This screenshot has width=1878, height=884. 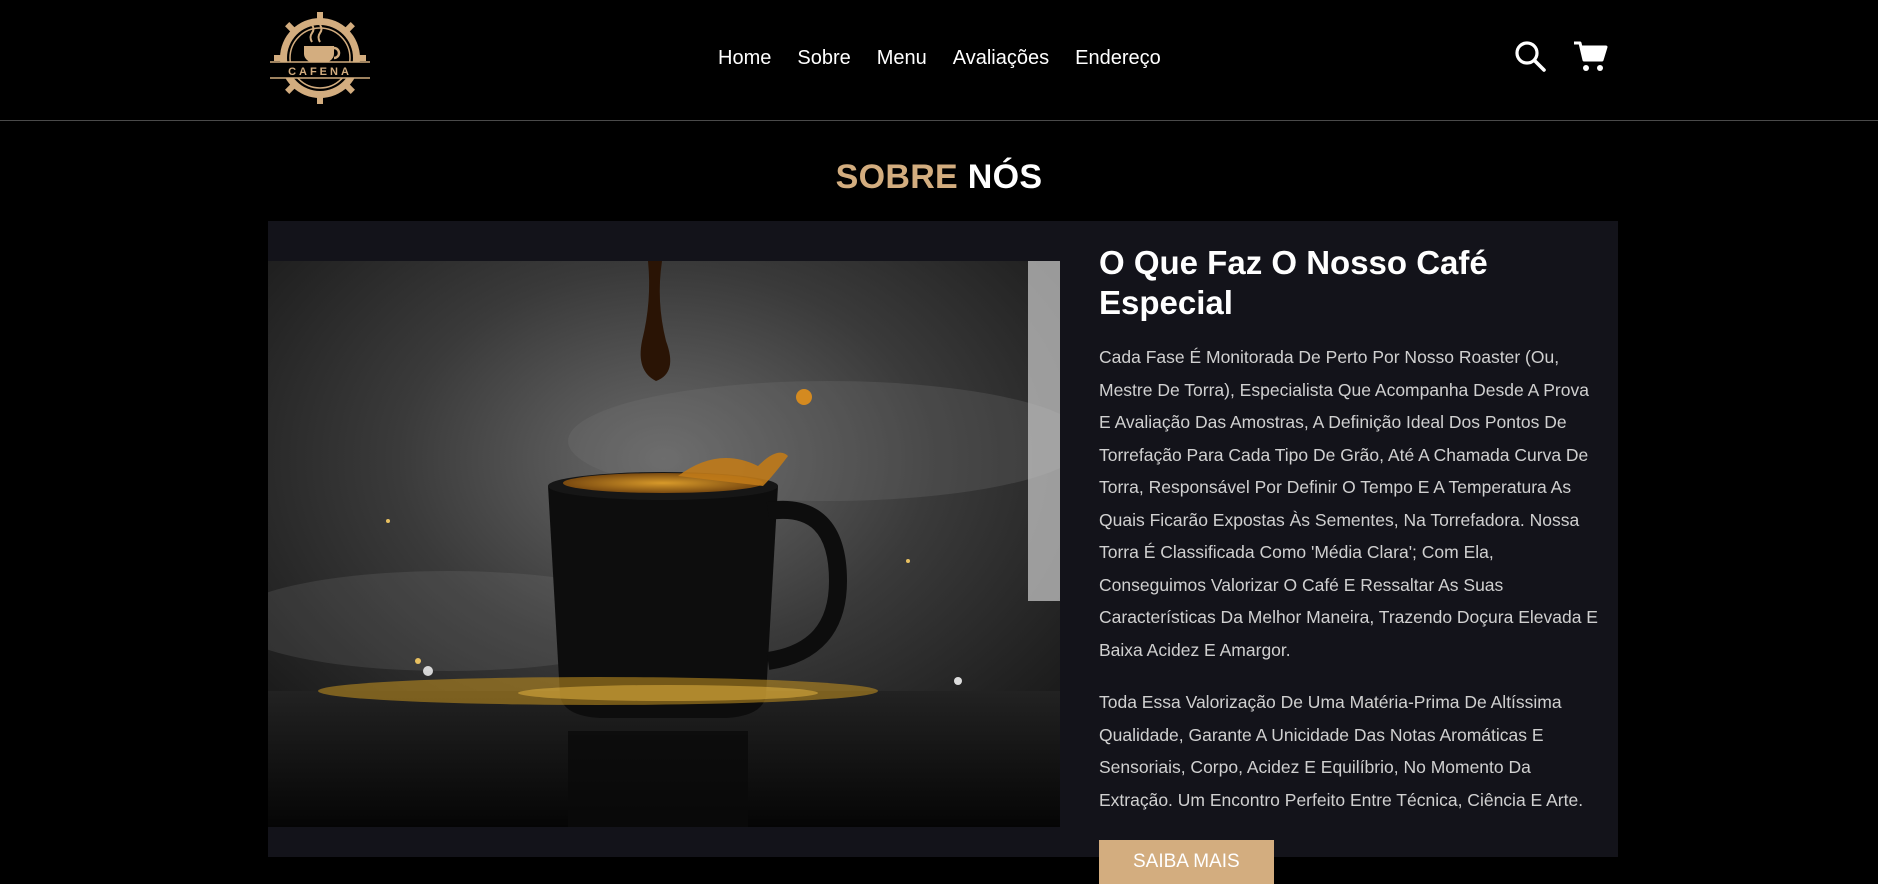 What do you see at coordinates (823, 58) in the screenshot?
I see `nav-link-sobre: Sobre` at bounding box center [823, 58].